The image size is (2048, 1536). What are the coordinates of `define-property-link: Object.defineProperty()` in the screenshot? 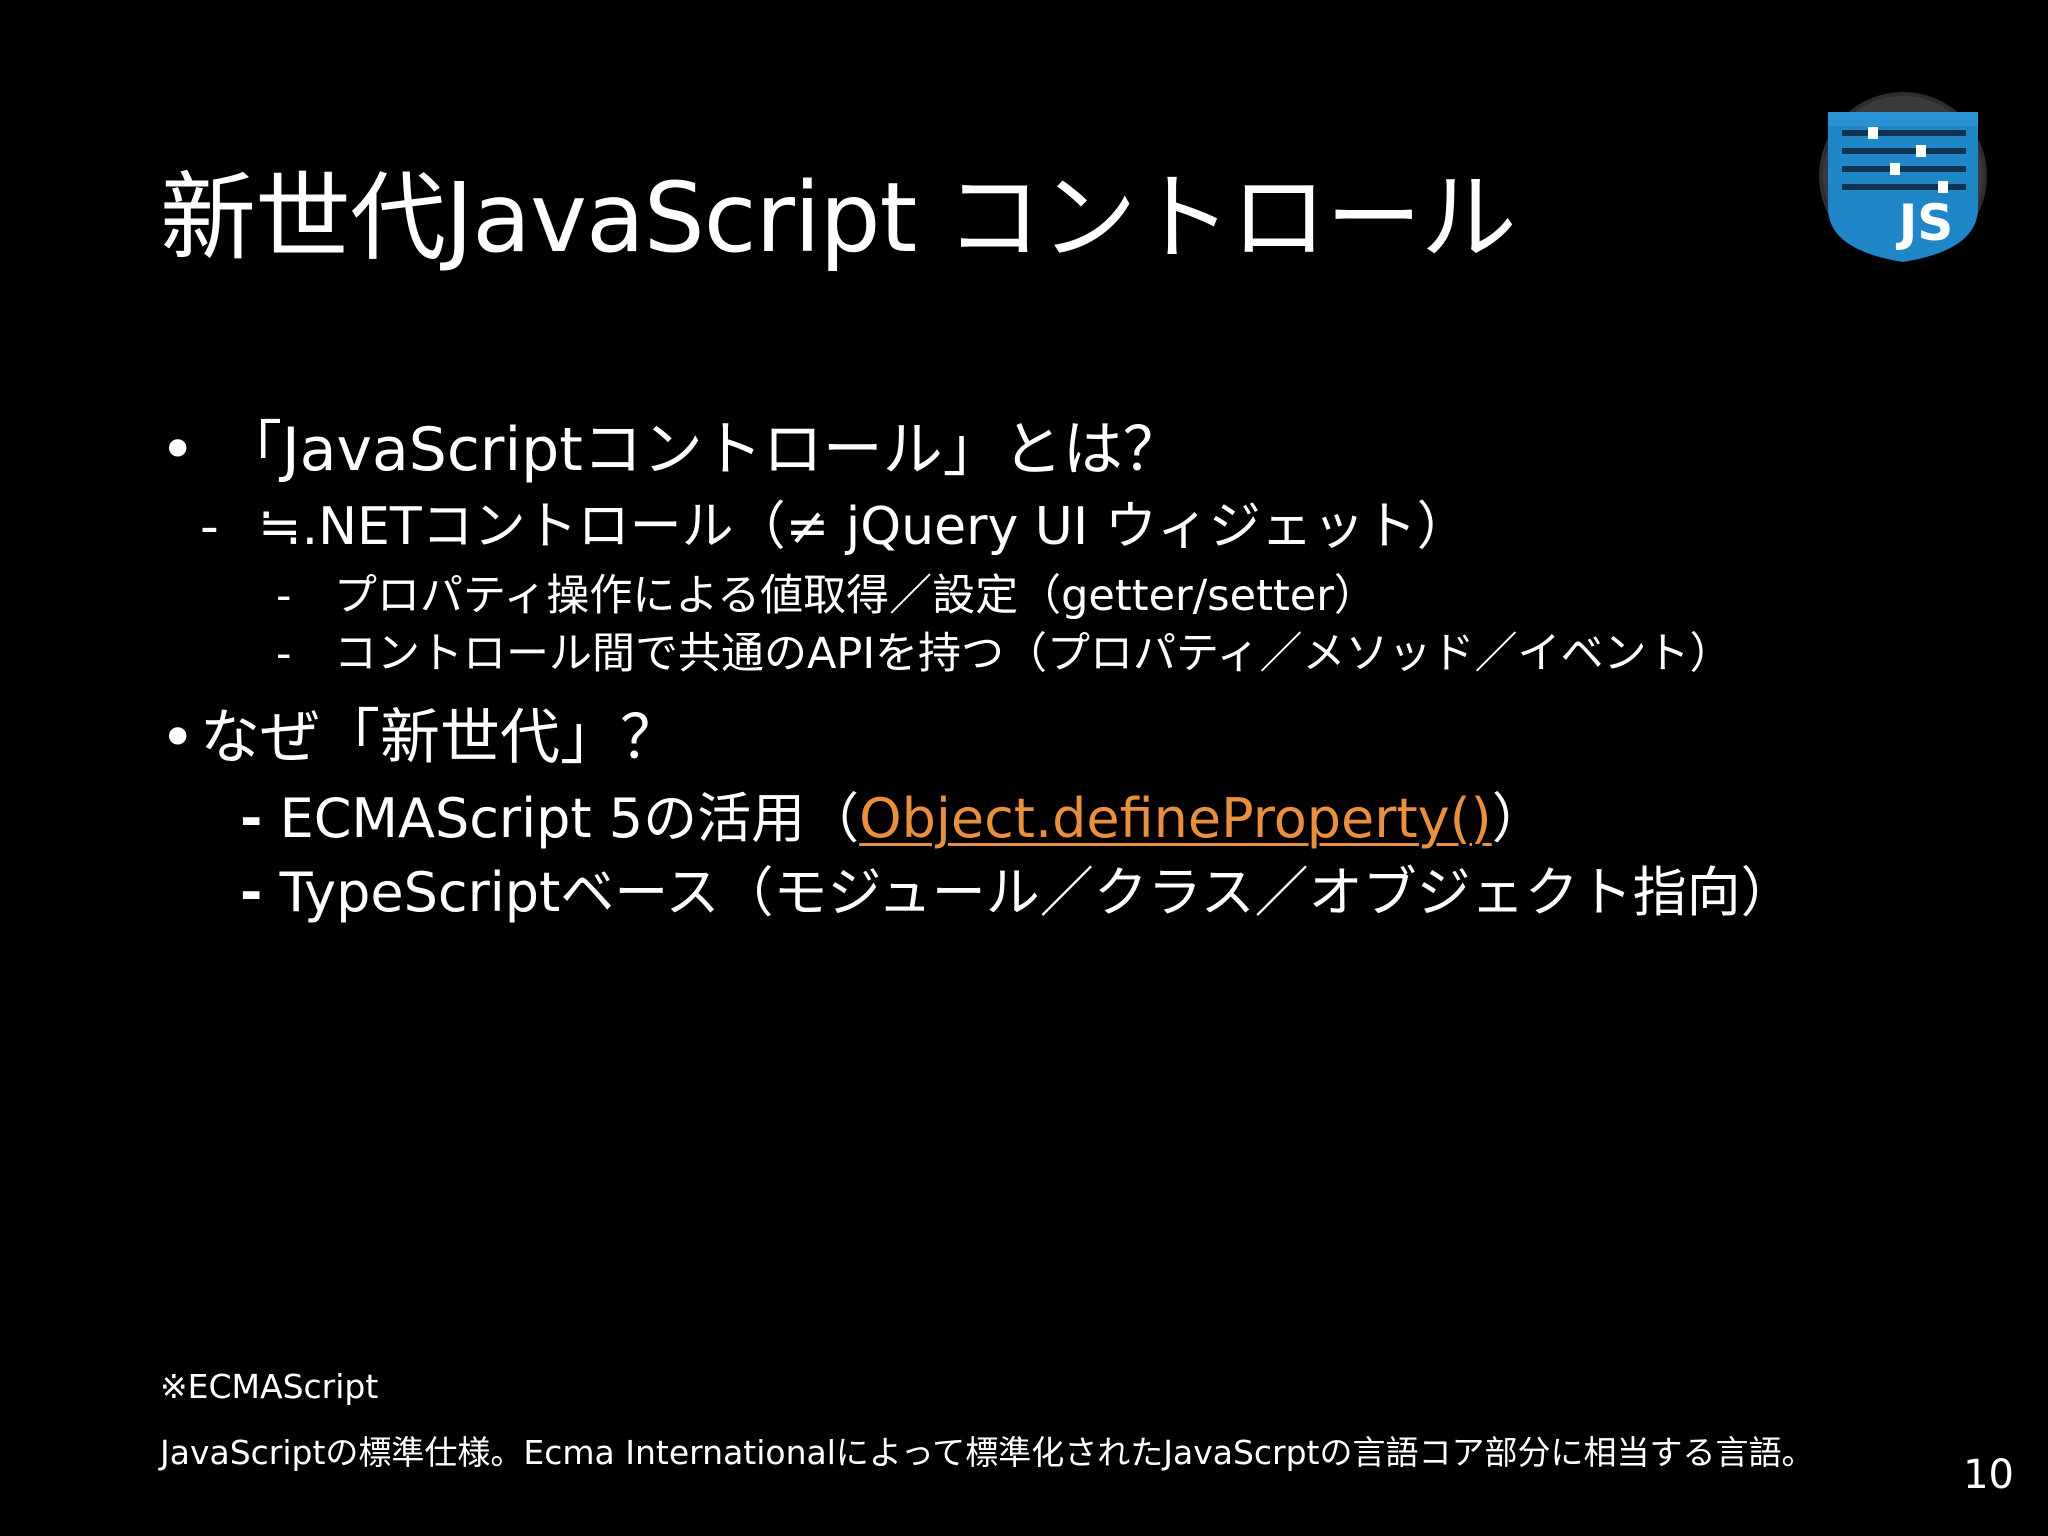 It's located at (1175, 818).